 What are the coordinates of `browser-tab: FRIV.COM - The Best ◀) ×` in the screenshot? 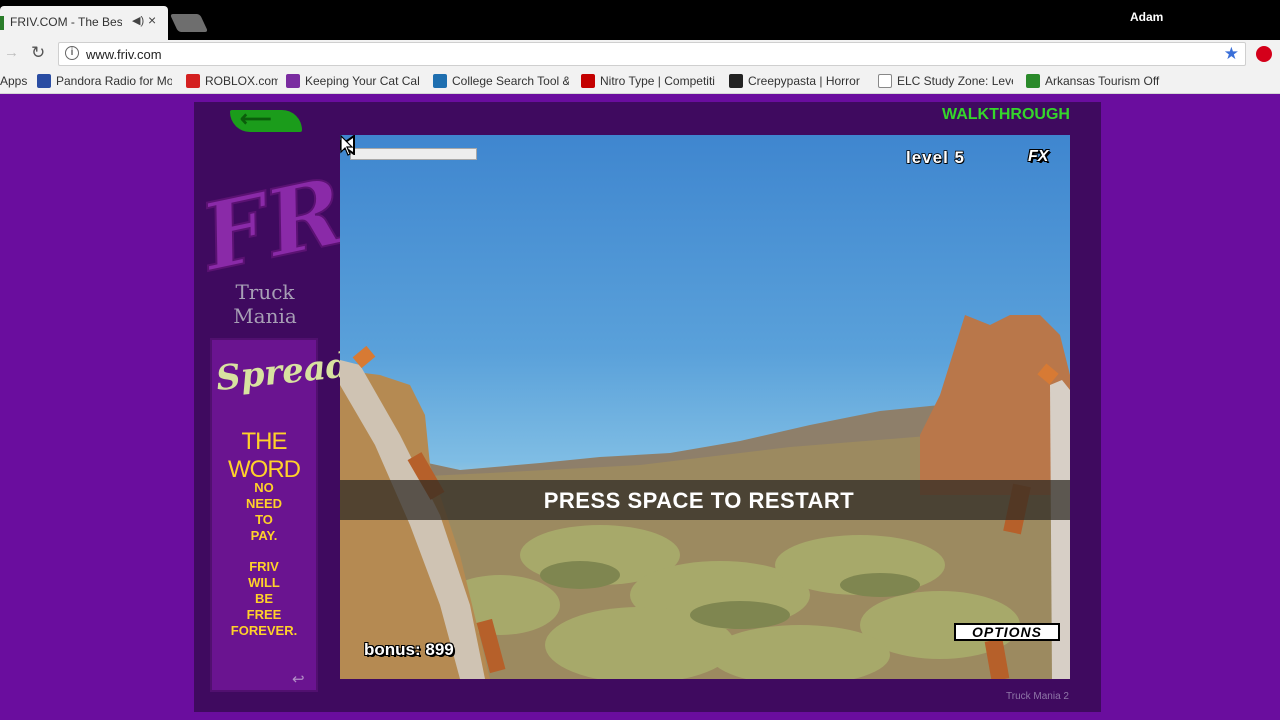 It's located at (84, 23).